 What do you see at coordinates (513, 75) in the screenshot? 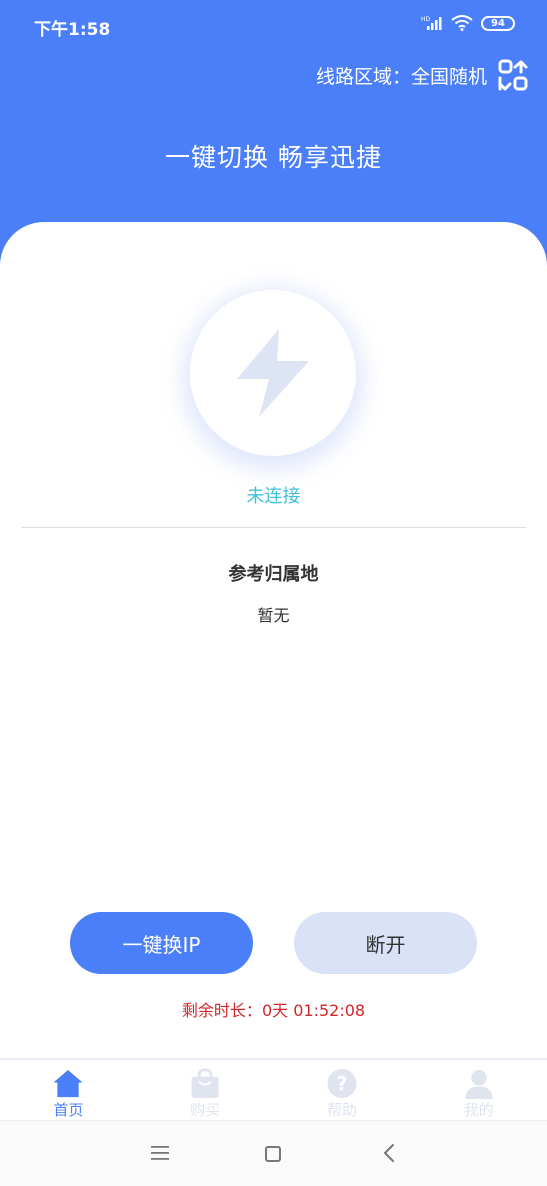
I see `switch-region-icon` at bounding box center [513, 75].